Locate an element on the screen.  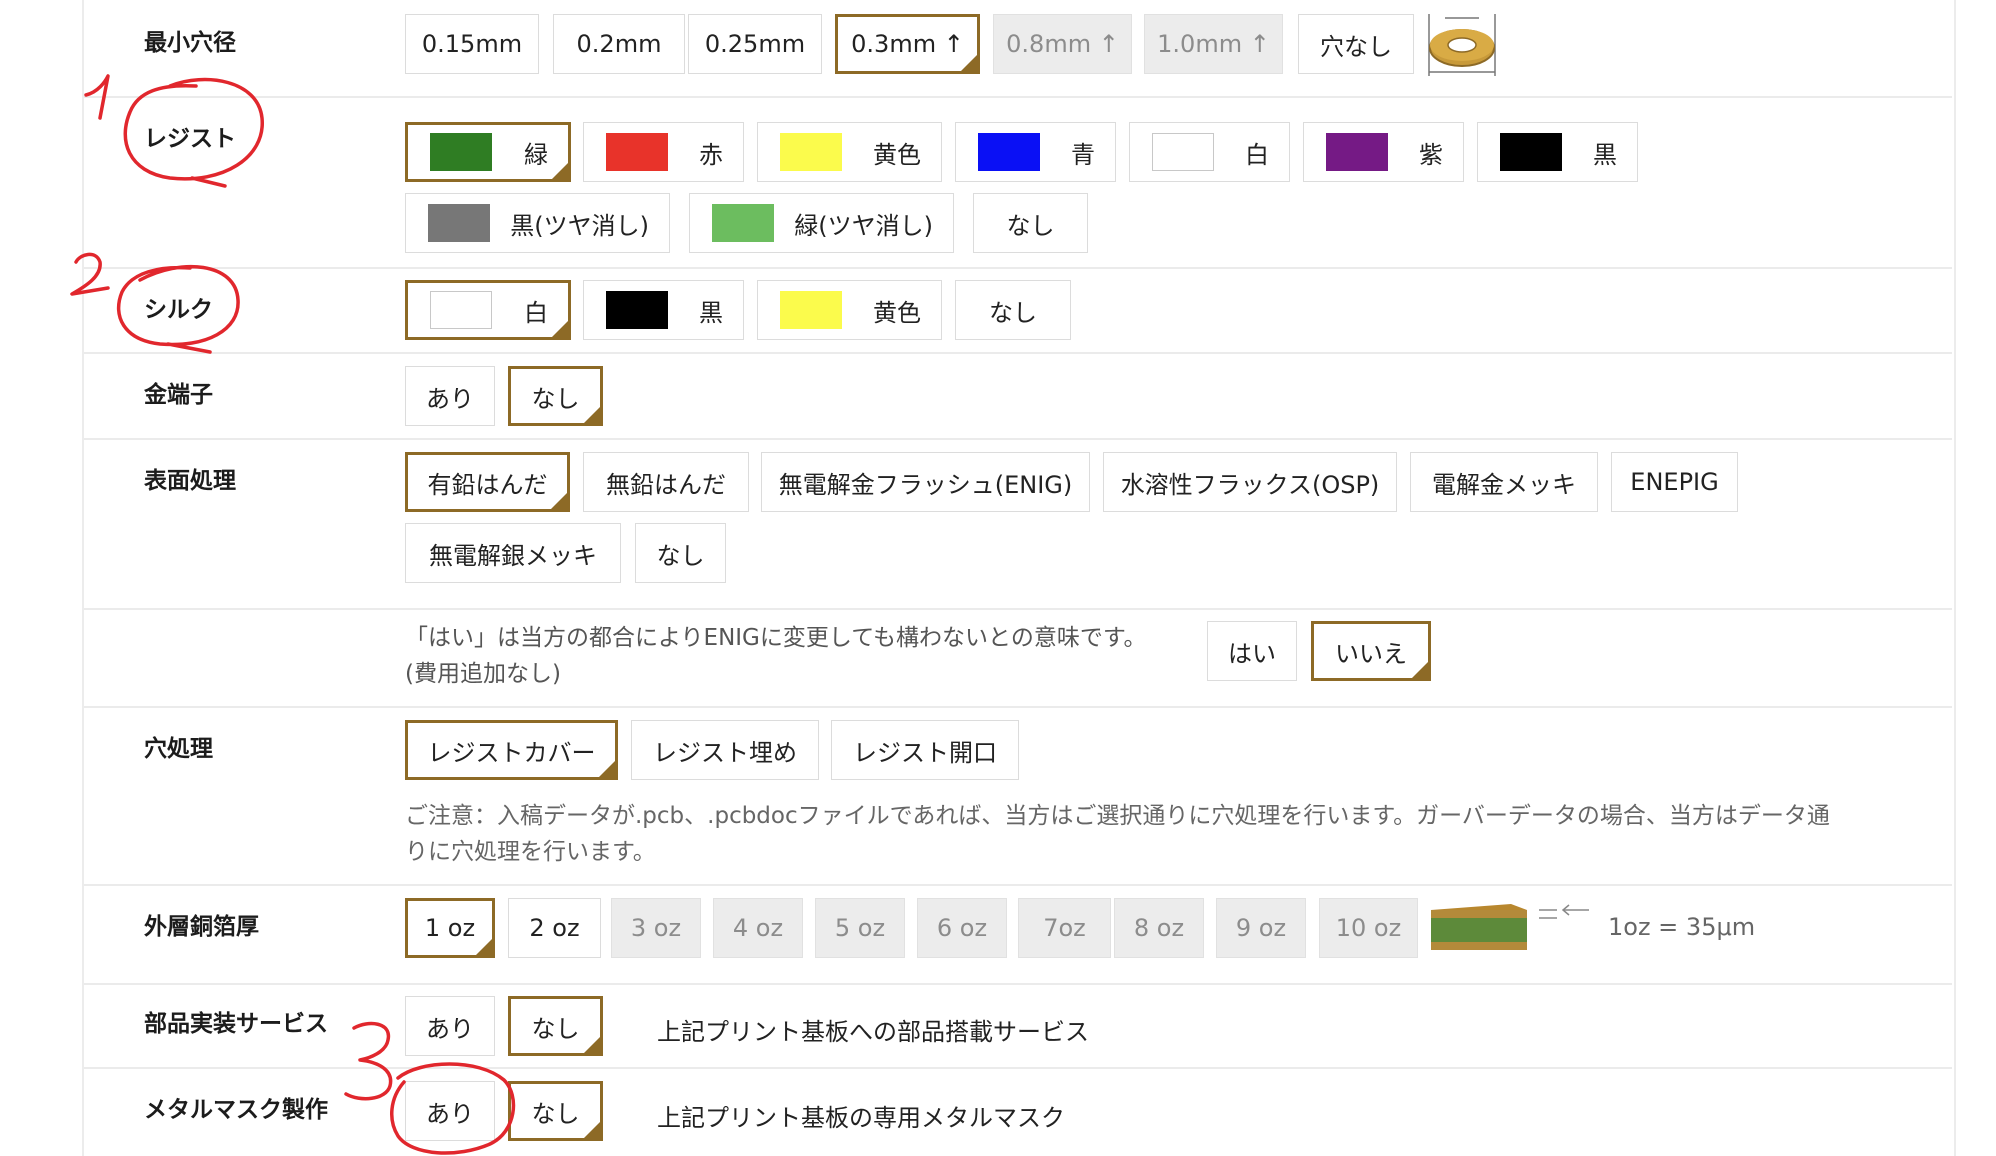
option-text: 6 oz is located at coordinates (962, 928).